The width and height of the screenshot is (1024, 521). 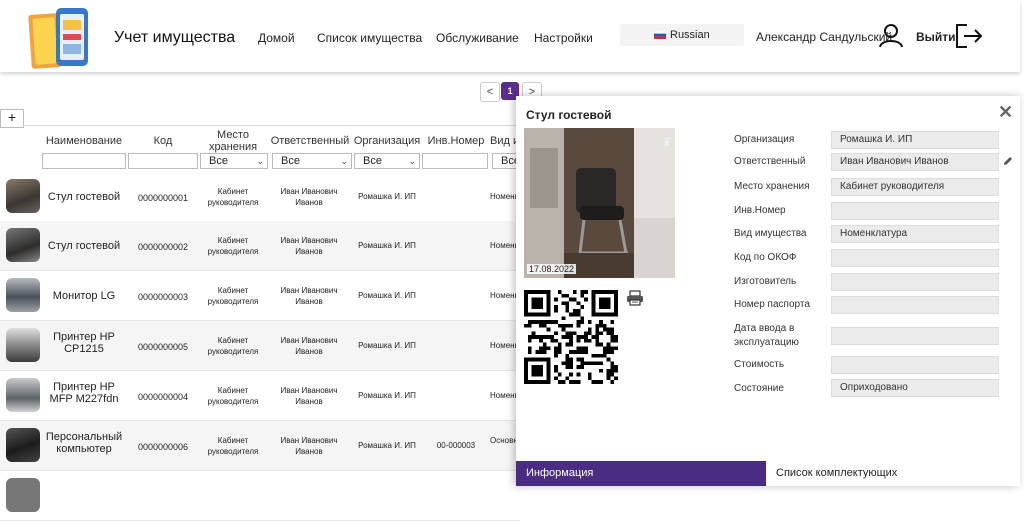 I want to click on language-label: Russian, so click(x=690, y=35).